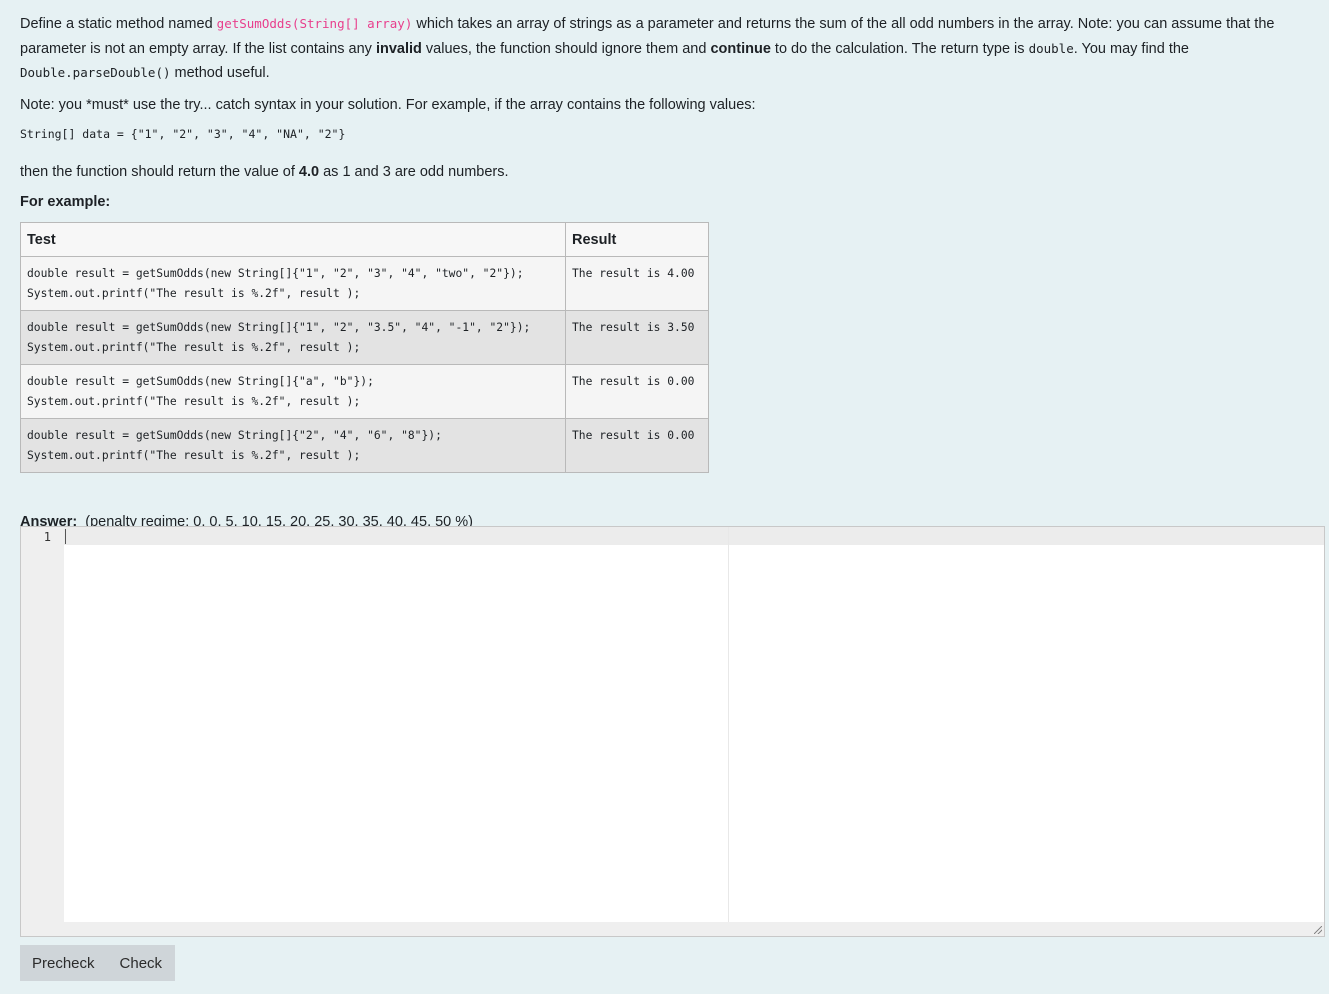  What do you see at coordinates (1318, 930) in the screenshot?
I see `resize-handle-icon` at bounding box center [1318, 930].